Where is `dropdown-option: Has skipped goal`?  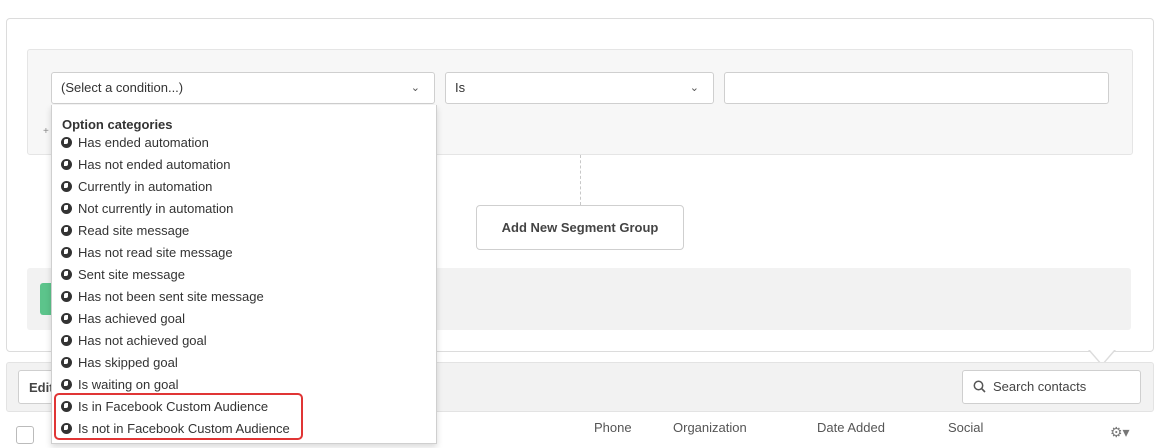 dropdown-option: Has skipped goal is located at coordinates (241, 363).